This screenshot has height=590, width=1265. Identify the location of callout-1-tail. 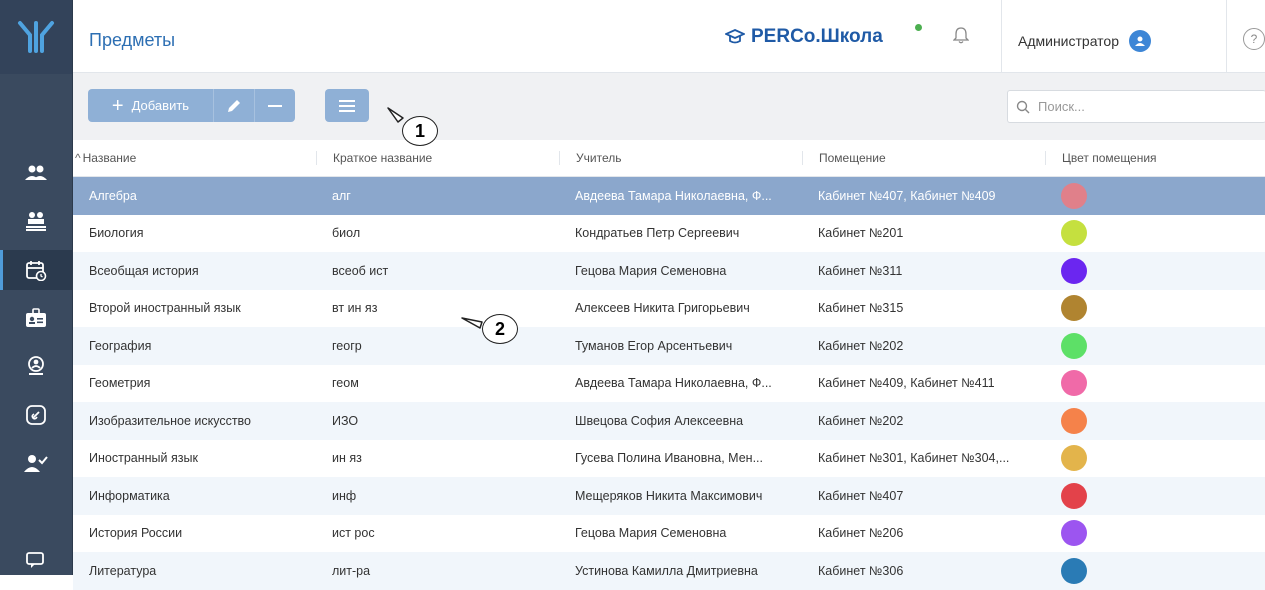
(395, 115).